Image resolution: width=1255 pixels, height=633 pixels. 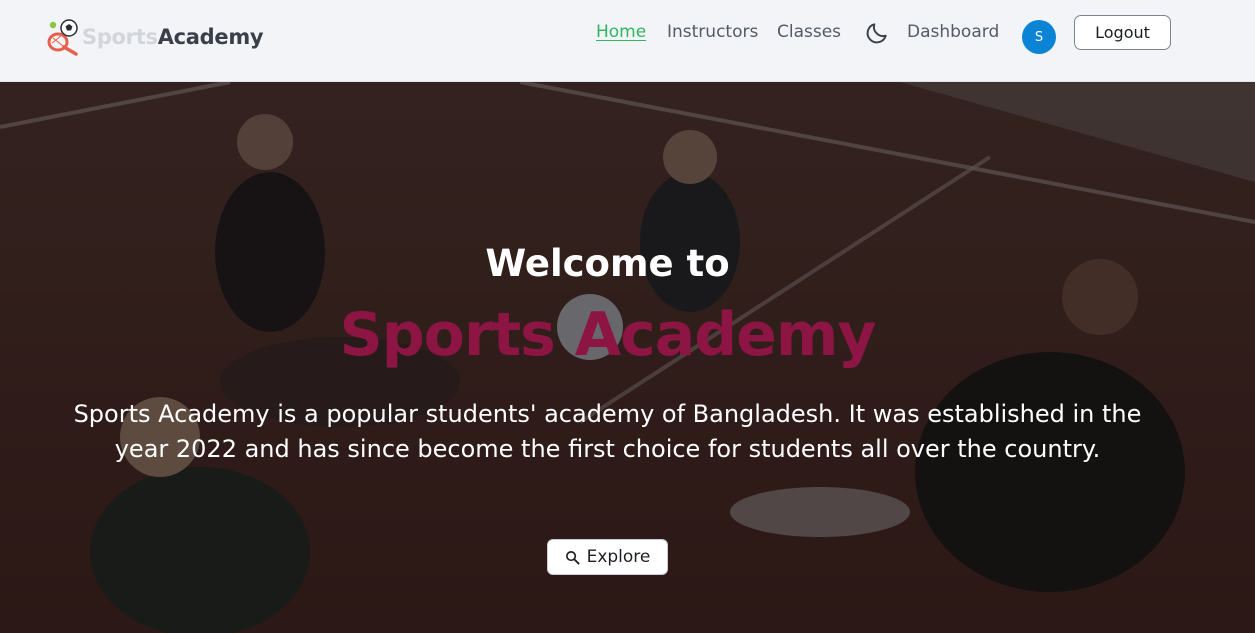 I want to click on logo-text: SportsAcademy, so click(x=173, y=37).